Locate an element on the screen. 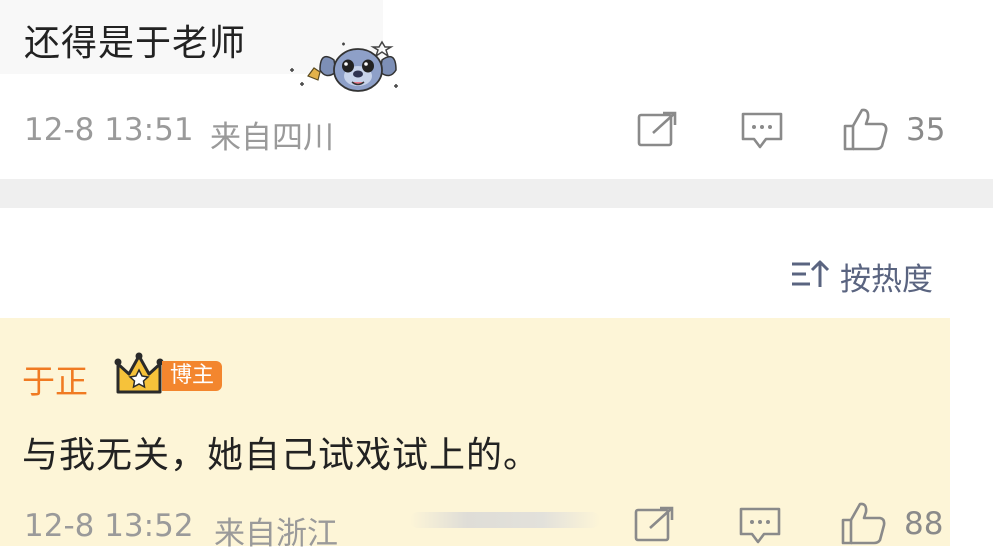 Image resolution: width=993 pixels, height=553 pixels. like-count: 88 is located at coordinates (924, 524).